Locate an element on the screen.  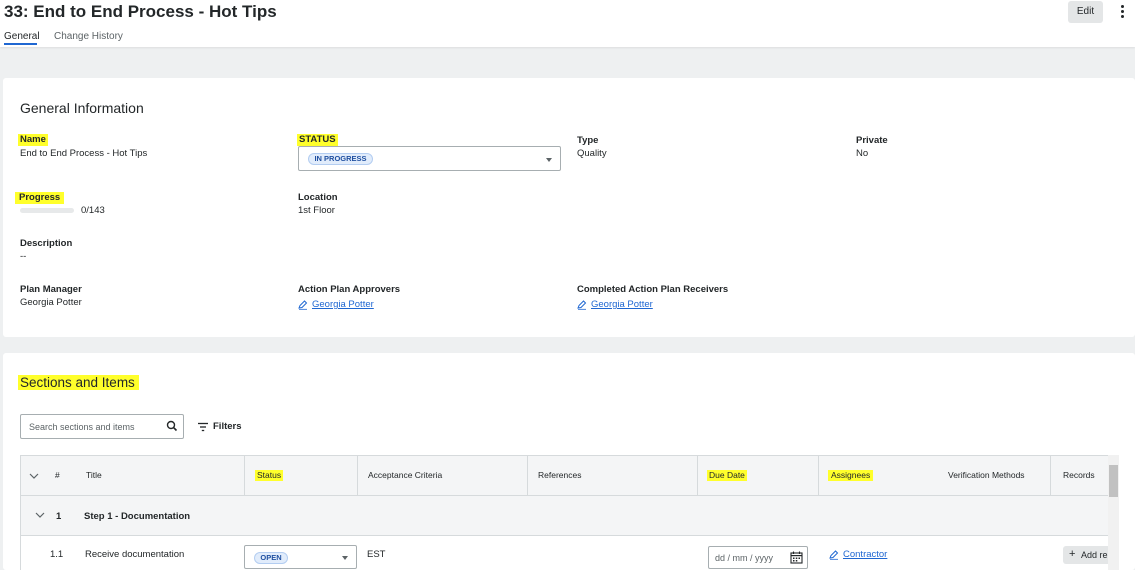
column-header-due-date: Due Date is located at coordinates (758, 476).